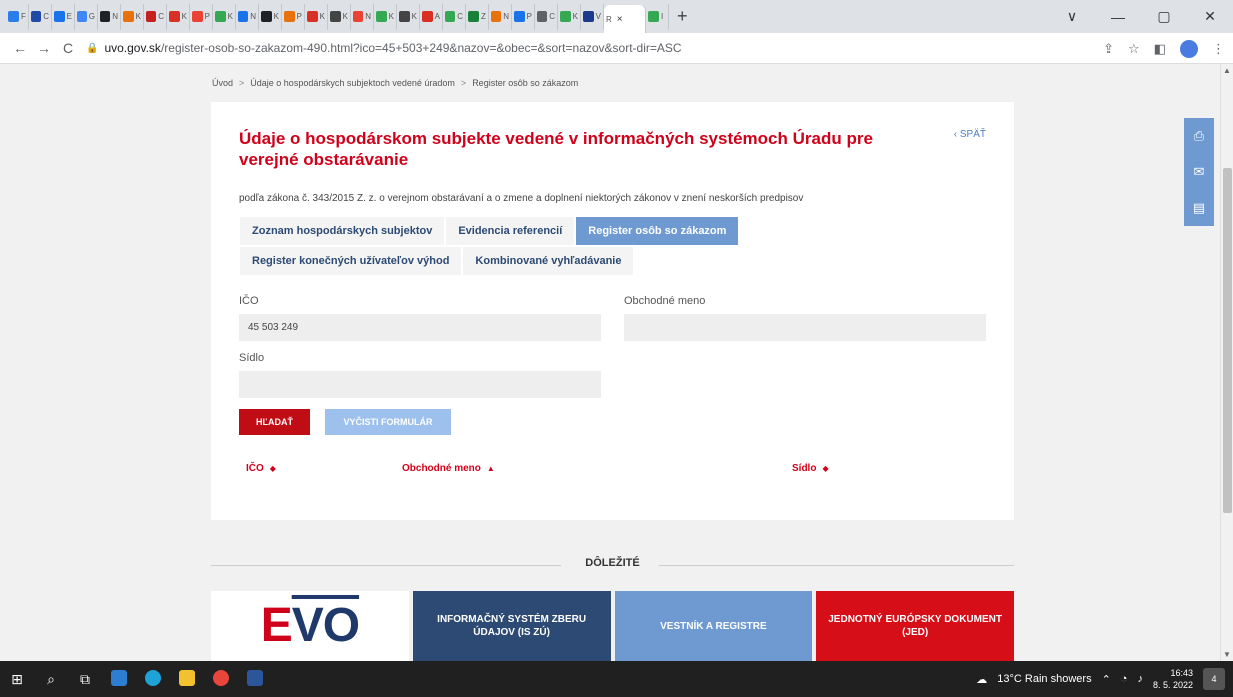 This screenshot has width=1233, height=697. I want to click on pdf-icon: ▤, so click(1199, 208).